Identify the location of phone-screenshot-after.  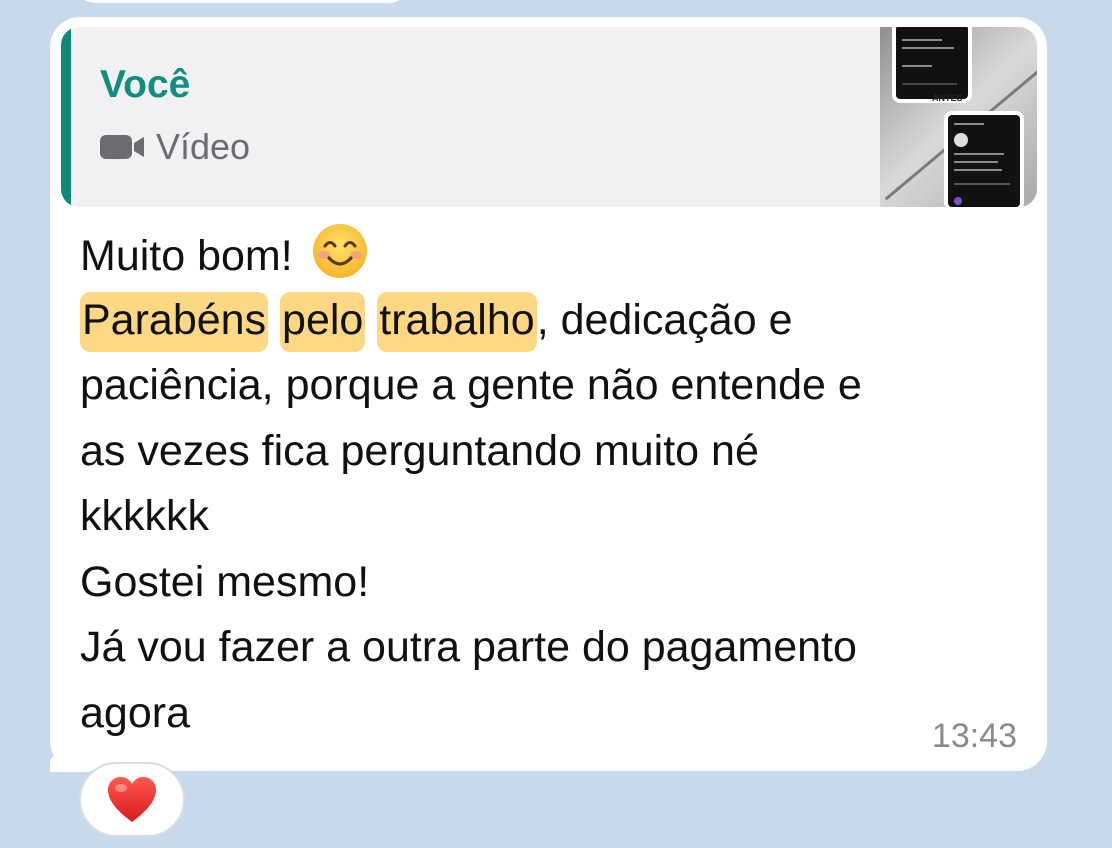
(984, 159).